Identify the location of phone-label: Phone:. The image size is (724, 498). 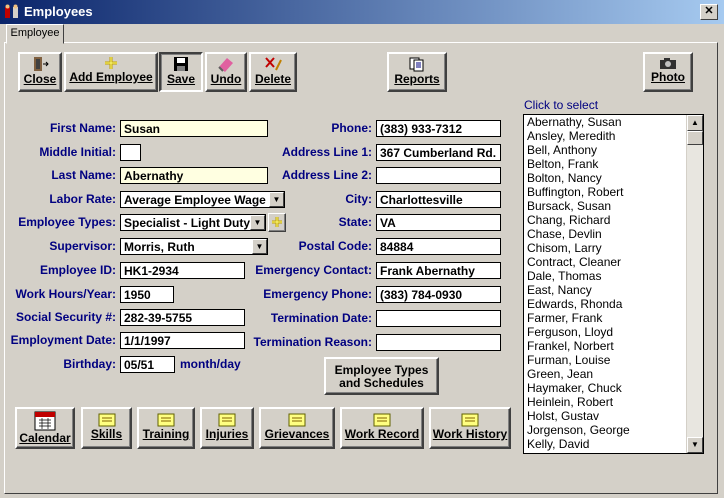
(351, 128).